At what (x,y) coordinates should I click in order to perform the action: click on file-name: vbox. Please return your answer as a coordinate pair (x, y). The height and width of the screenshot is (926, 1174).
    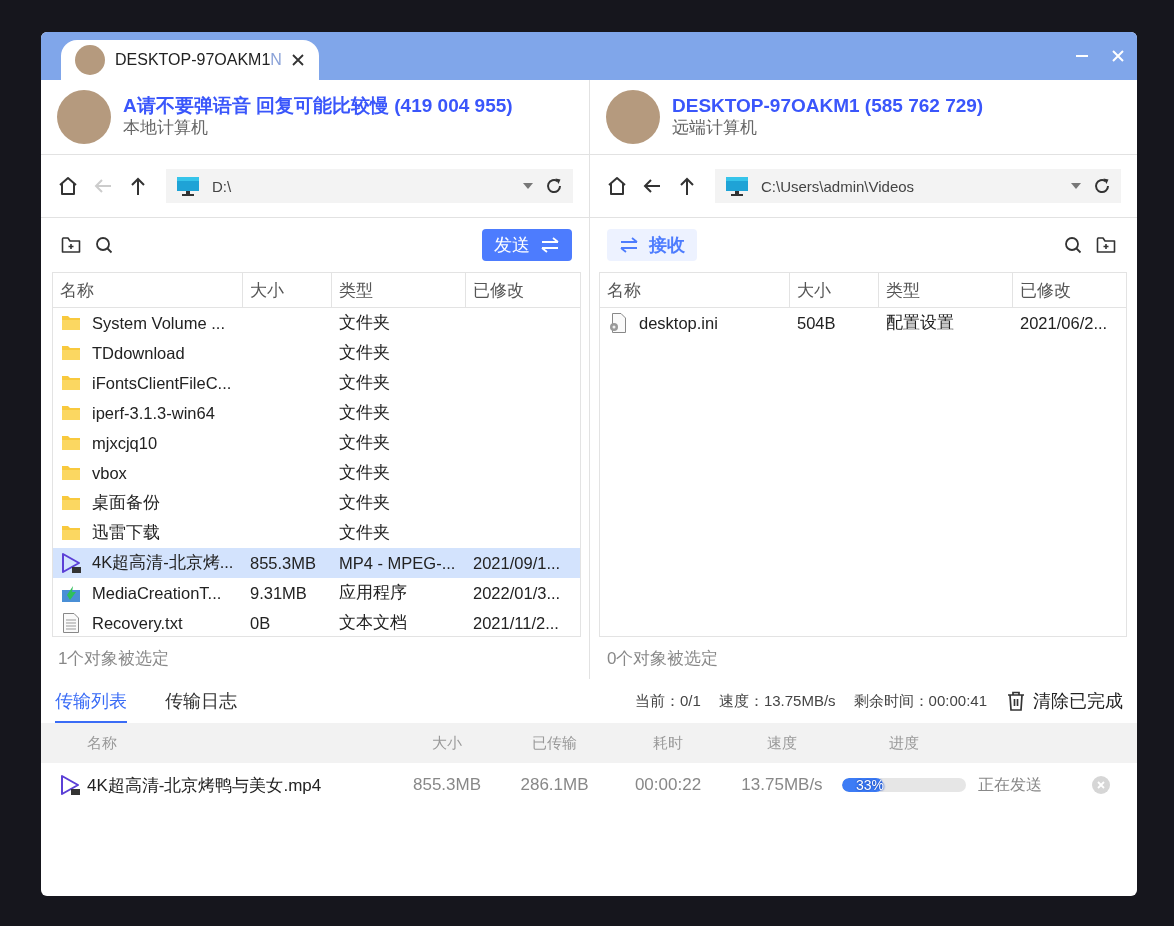
    Looking at the image, I should click on (109, 473).